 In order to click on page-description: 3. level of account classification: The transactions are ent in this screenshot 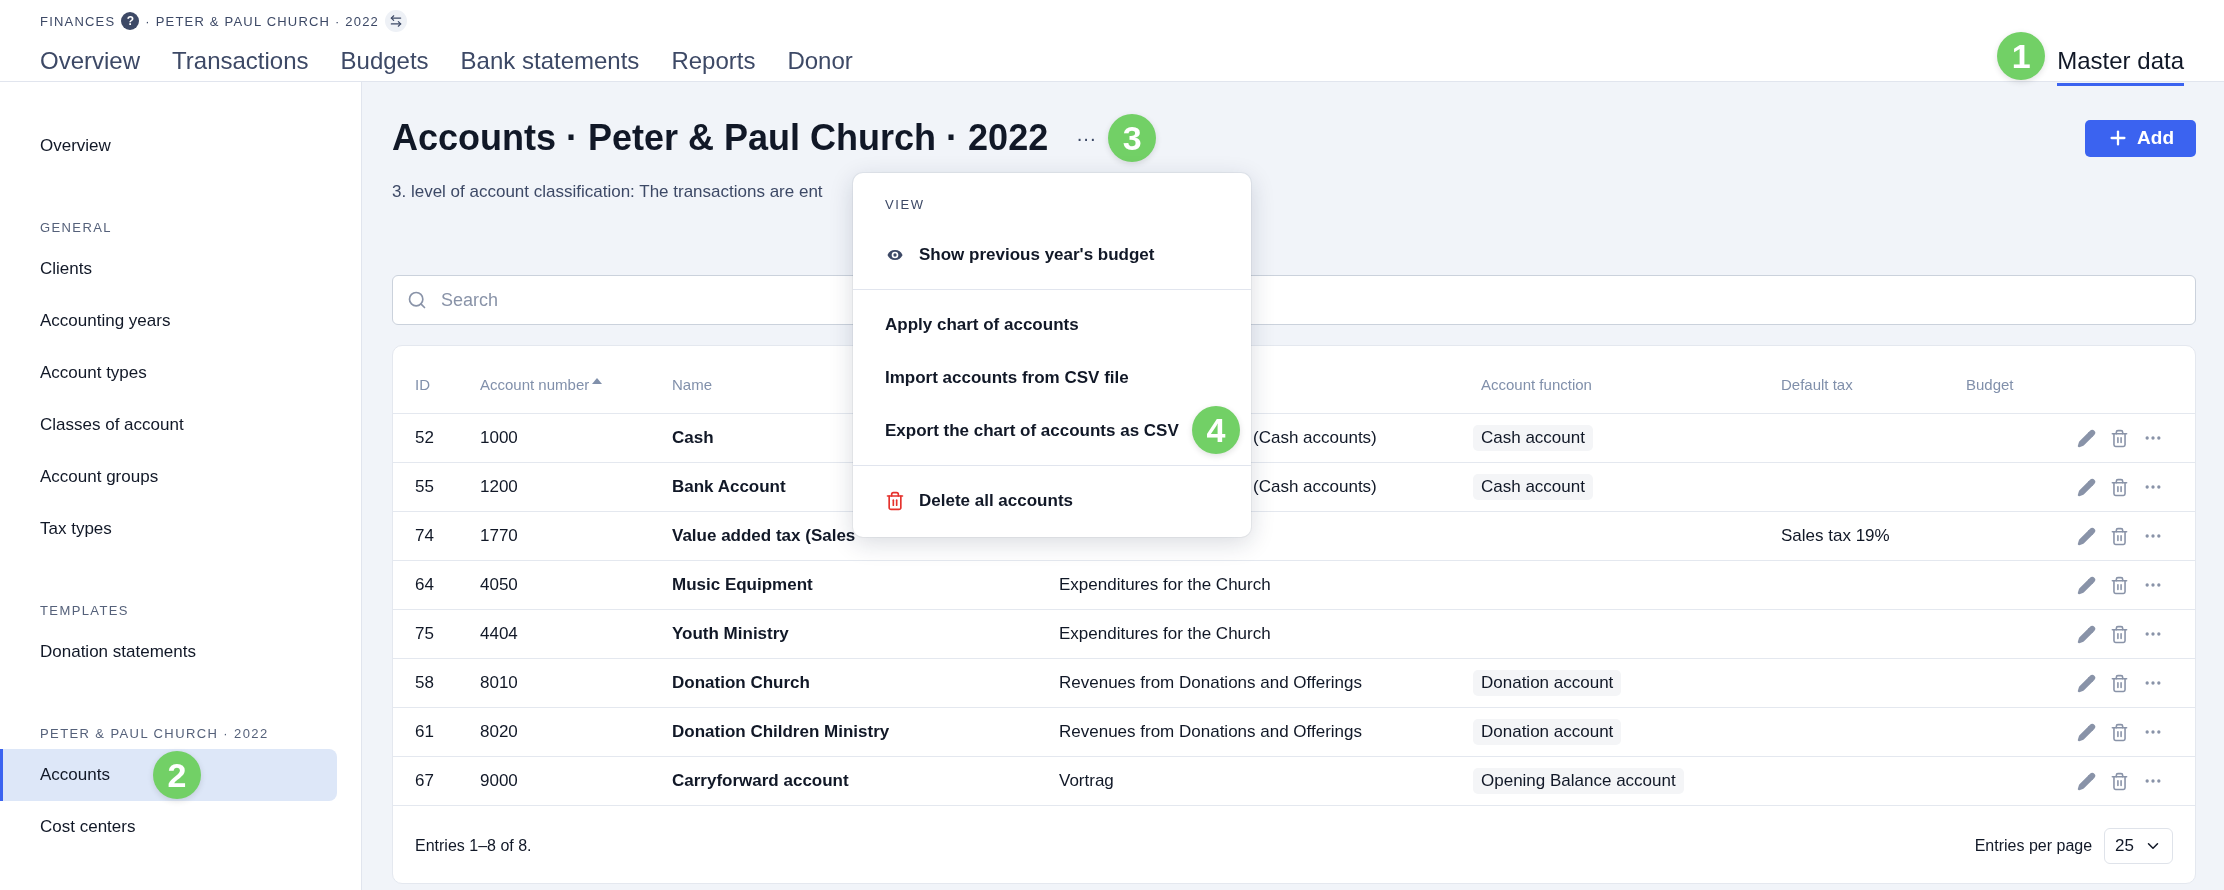, I will do `click(608, 192)`.